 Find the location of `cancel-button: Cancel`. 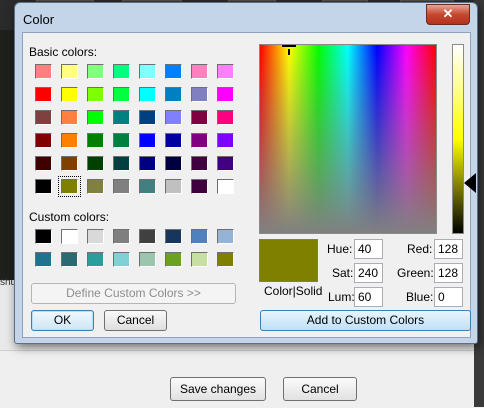

cancel-button: Cancel is located at coordinates (135, 320).